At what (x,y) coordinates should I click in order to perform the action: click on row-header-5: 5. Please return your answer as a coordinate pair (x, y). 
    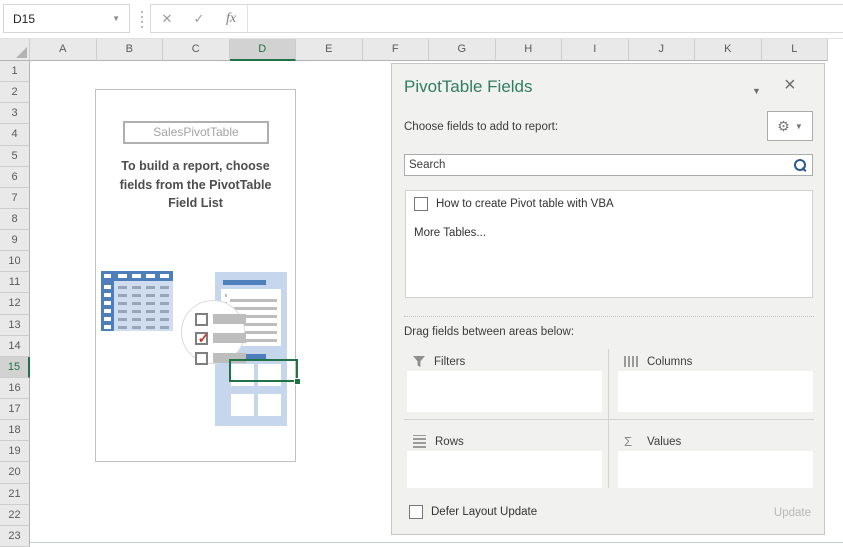
    Looking at the image, I should click on (15, 156).